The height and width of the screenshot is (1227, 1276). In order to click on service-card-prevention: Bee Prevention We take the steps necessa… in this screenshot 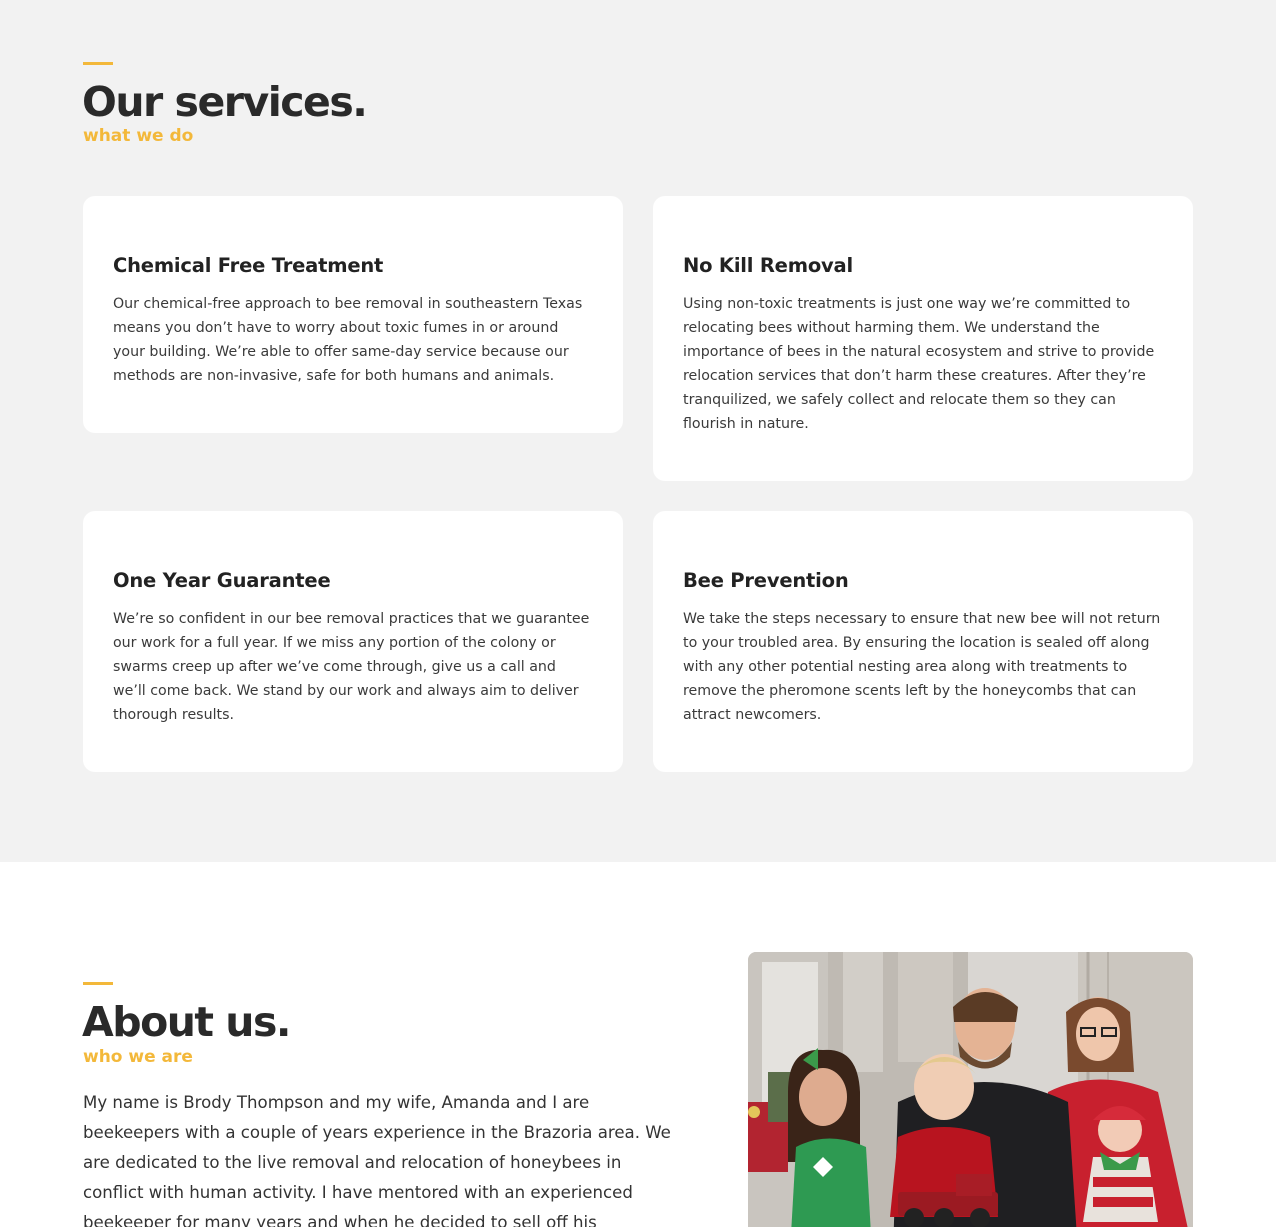, I will do `click(923, 641)`.